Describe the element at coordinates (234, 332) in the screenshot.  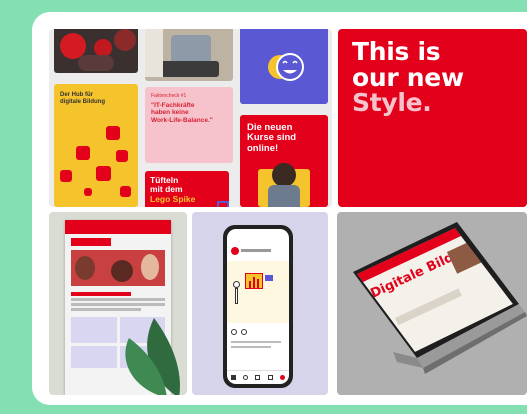
I see `like-icon` at that location.